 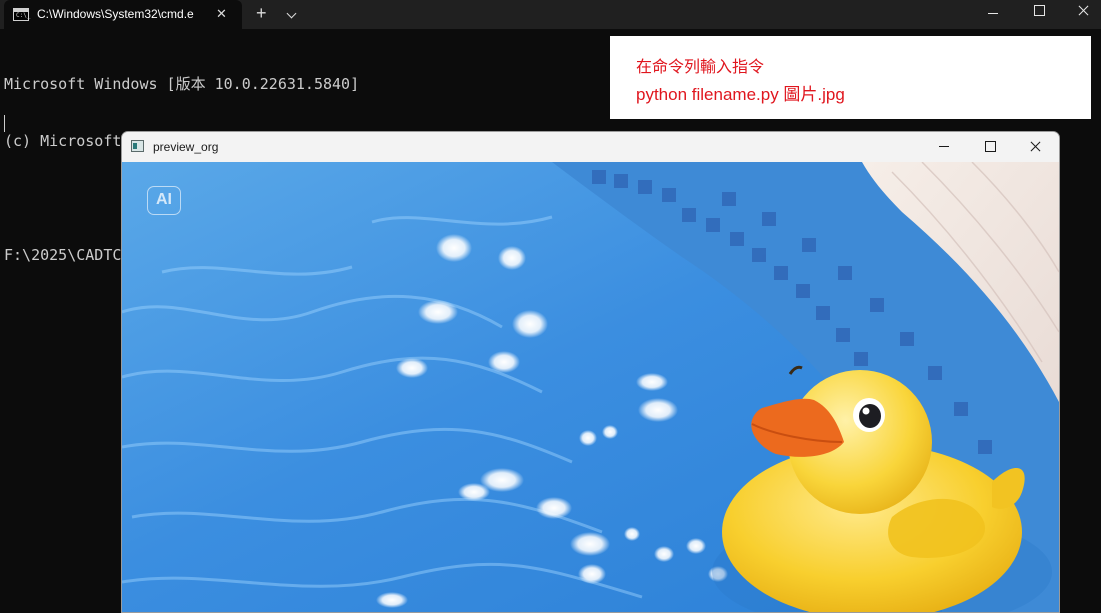 I want to click on tab-close-icon: ✕, so click(x=221, y=14).